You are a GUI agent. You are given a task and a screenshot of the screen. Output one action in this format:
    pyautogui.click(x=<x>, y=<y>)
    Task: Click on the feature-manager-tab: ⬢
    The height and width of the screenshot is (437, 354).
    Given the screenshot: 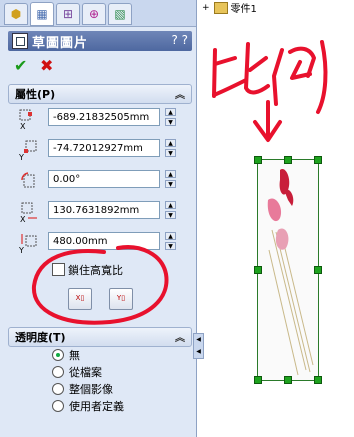 What is the action you would take?
    pyautogui.click(x=16, y=14)
    